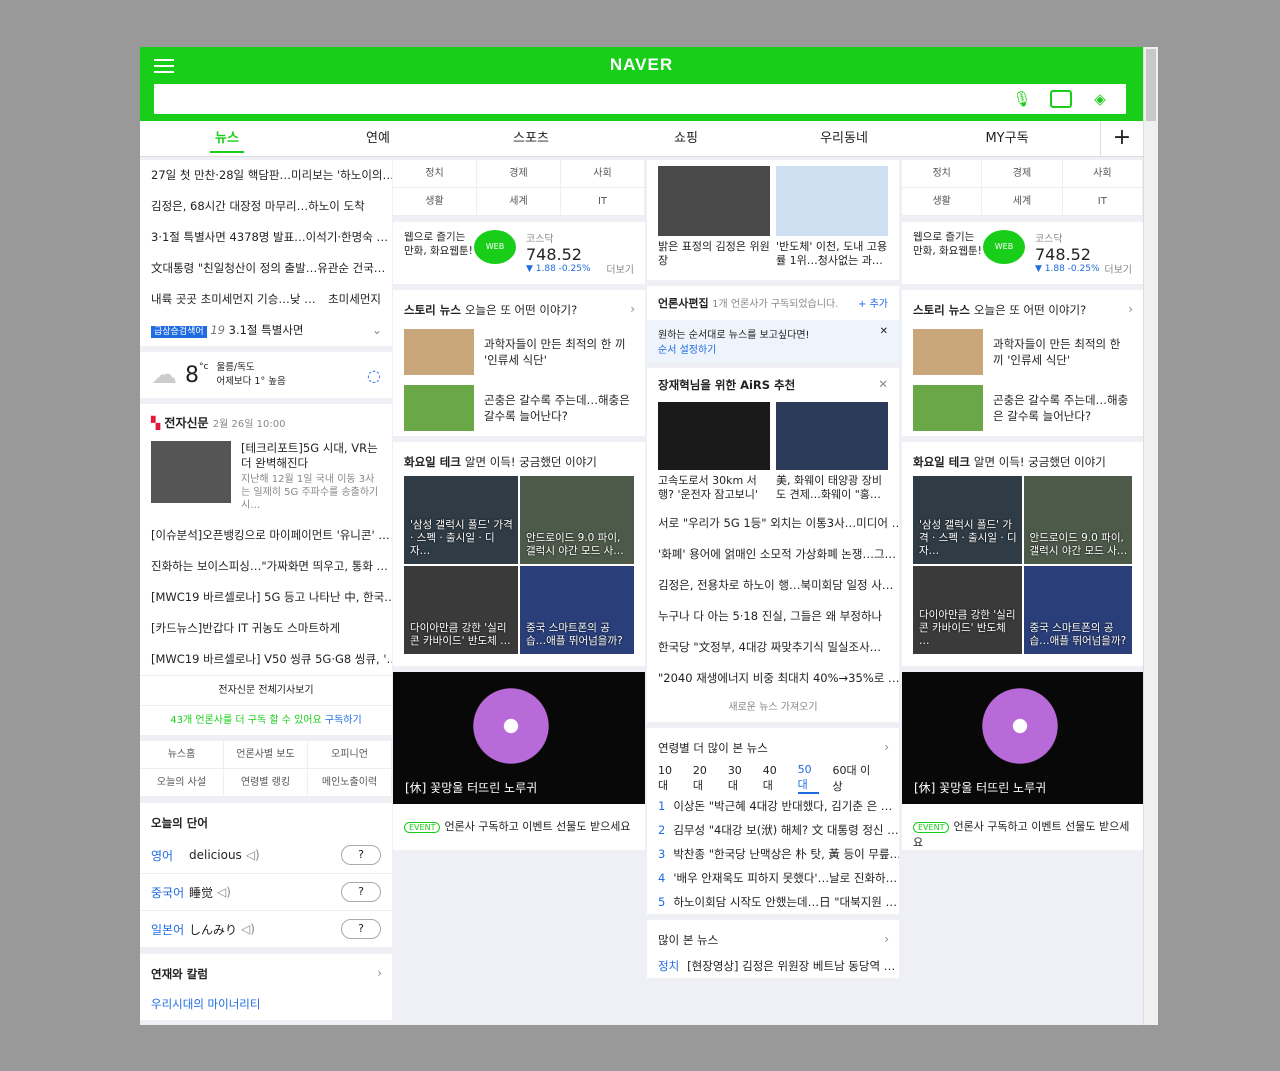  I want to click on location-icon: ◈, so click(1100, 99).